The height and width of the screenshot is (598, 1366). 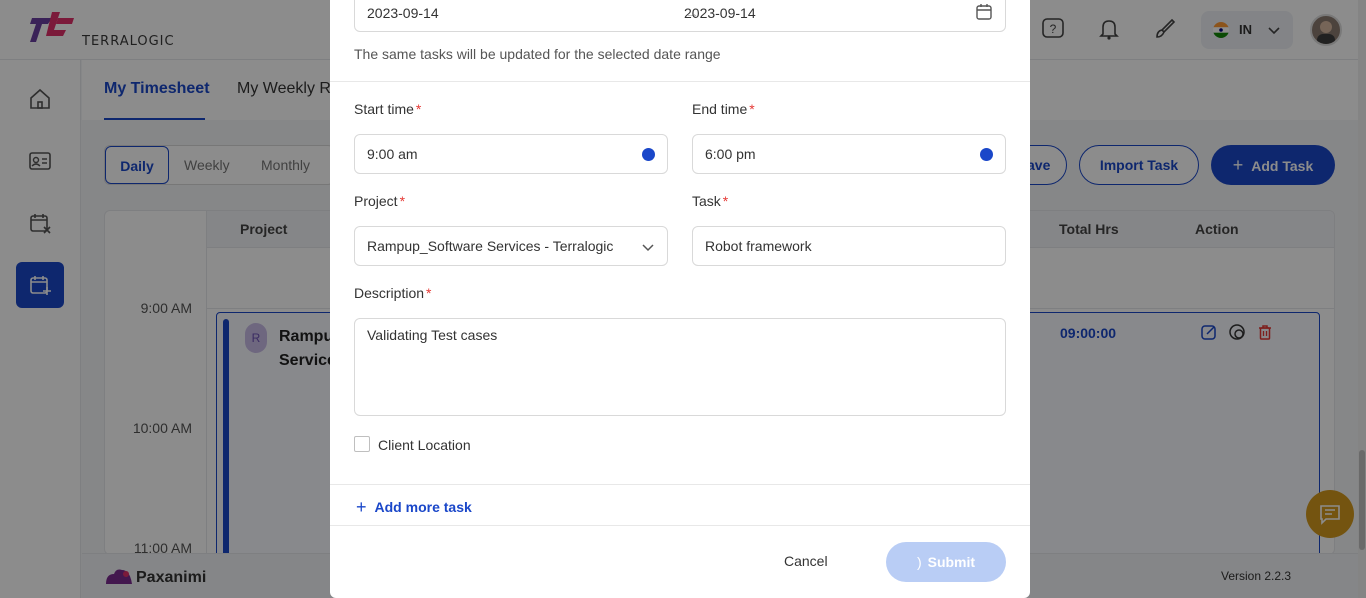 I want to click on task-label: Task *, so click(x=710, y=201).